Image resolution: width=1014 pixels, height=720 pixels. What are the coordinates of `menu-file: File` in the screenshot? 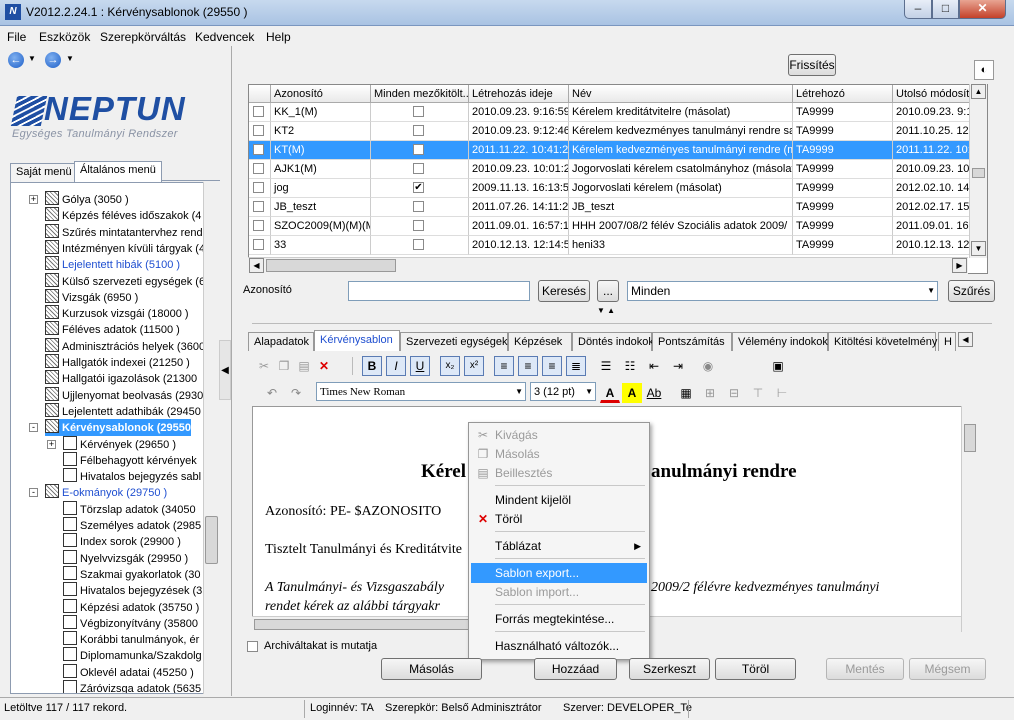 It's located at (16, 37).